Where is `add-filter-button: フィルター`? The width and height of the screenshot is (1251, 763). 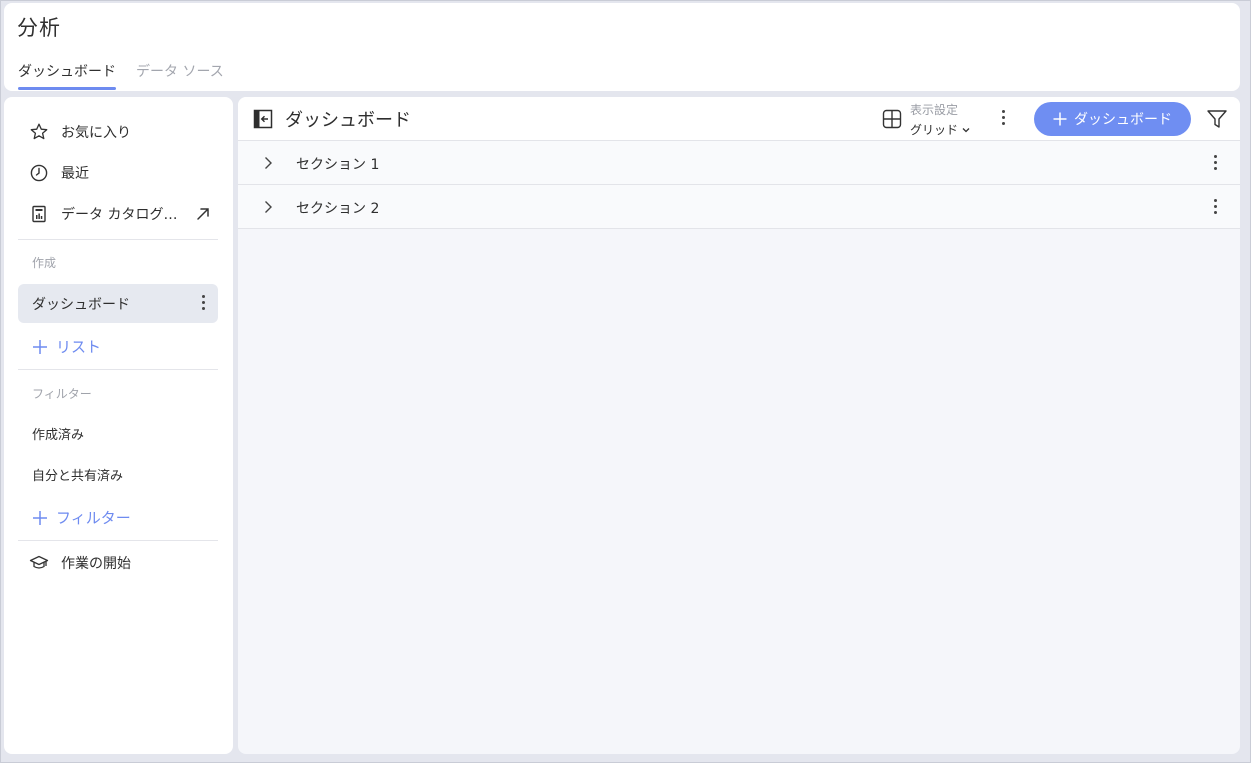
add-filter-button: フィルター is located at coordinates (81, 517).